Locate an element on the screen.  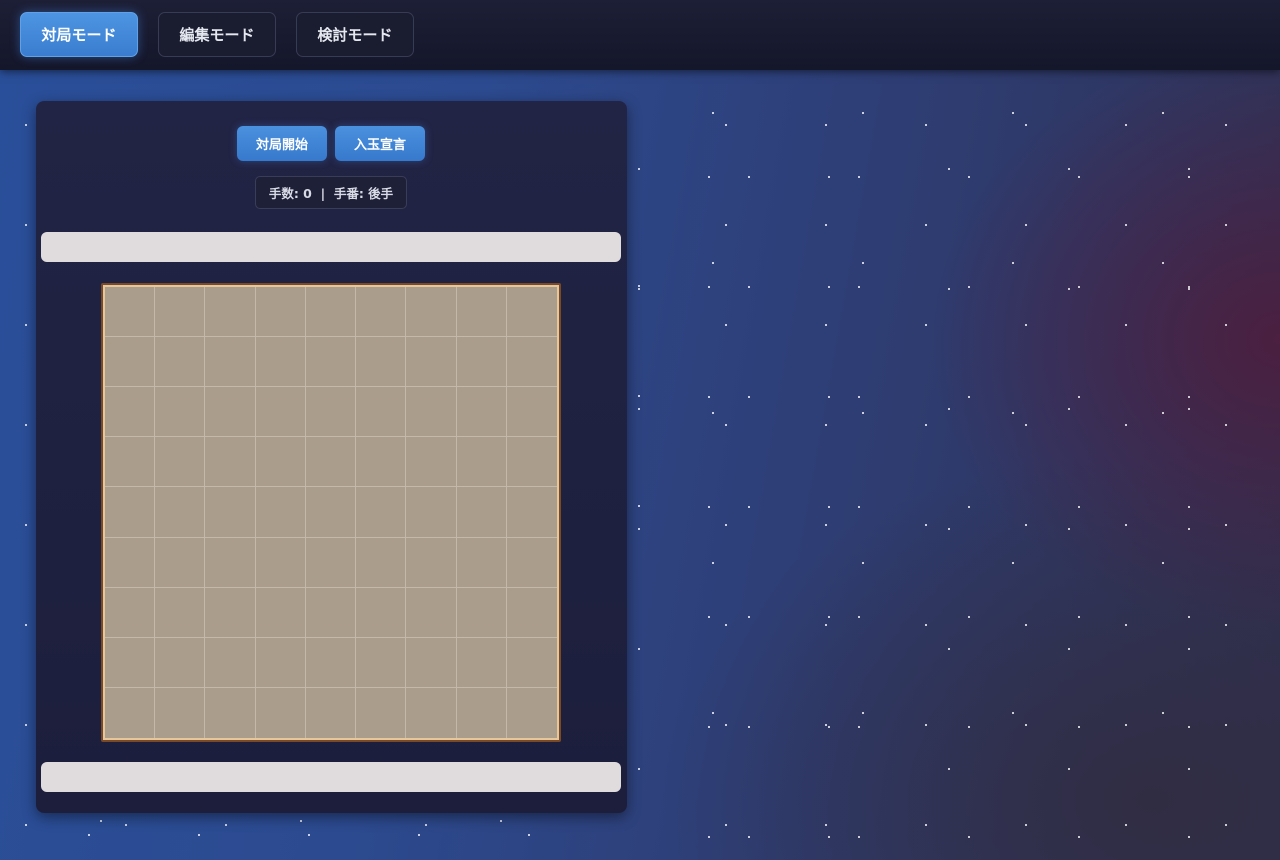
mode-toolbar: 対局モード 編集モード 検討モード is located at coordinates (640, 35).